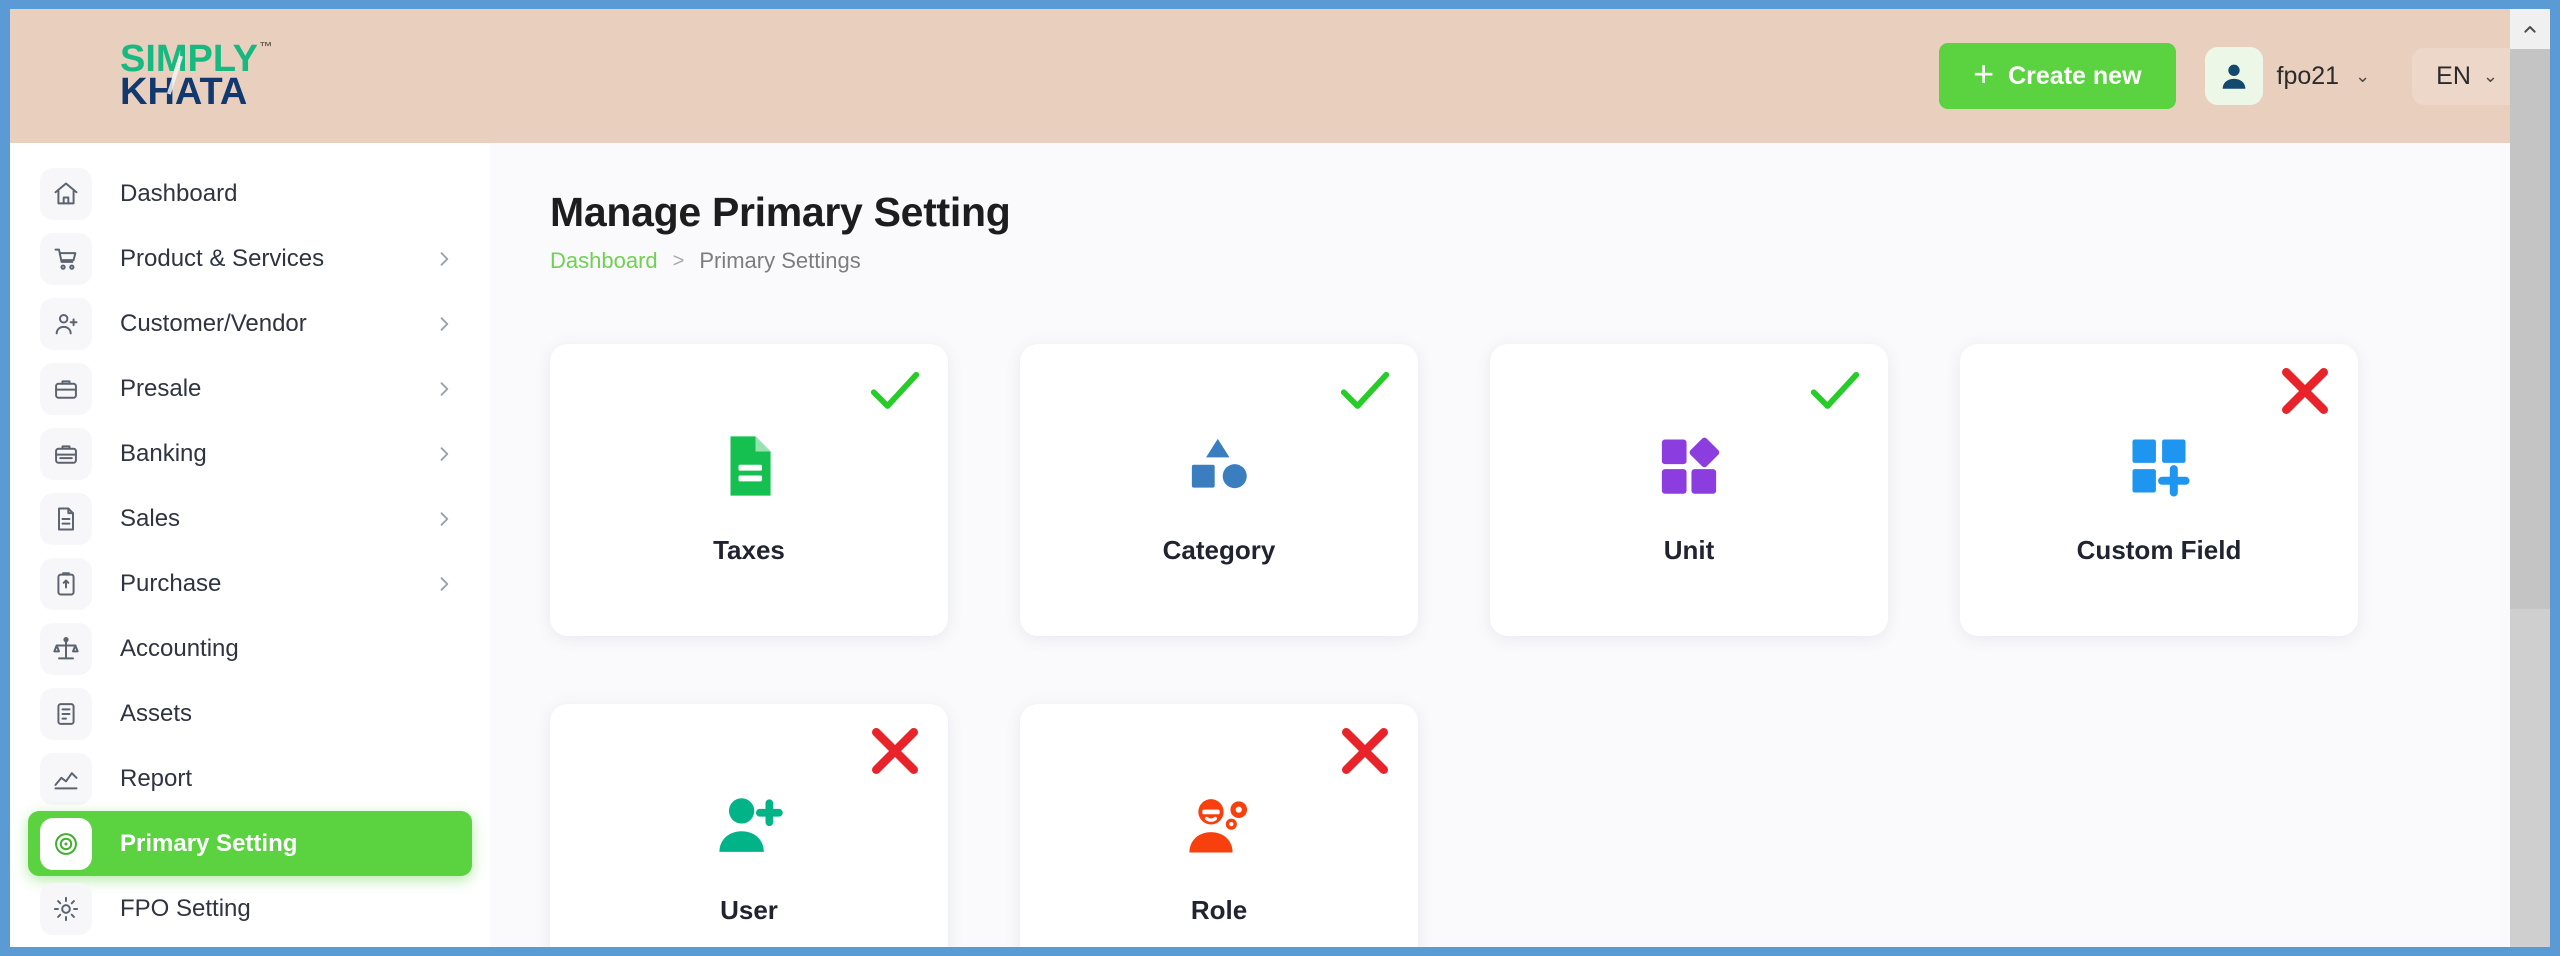  I want to click on sidebar-item-label: Customer/Vendor, so click(213, 323).